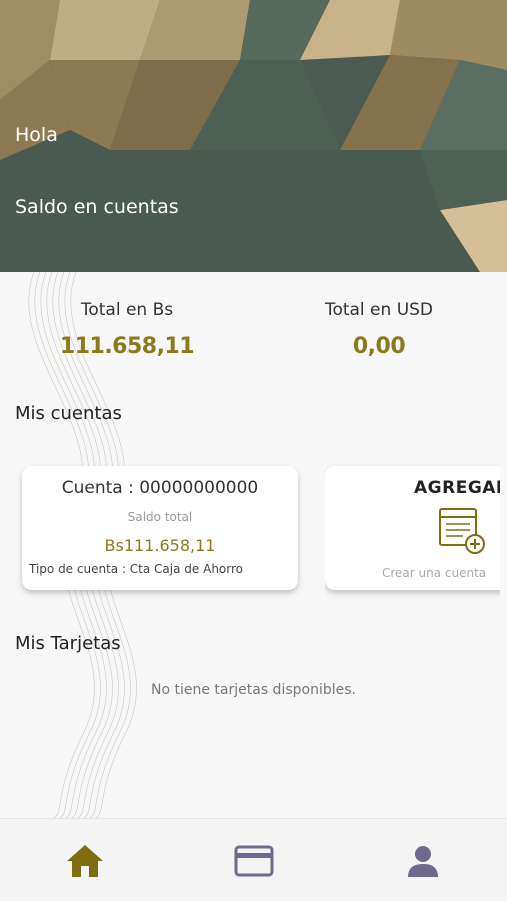 This screenshot has width=507, height=901. What do you see at coordinates (127, 346) in the screenshot?
I see `total-bs-value: 111.658,11` at bounding box center [127, 346].